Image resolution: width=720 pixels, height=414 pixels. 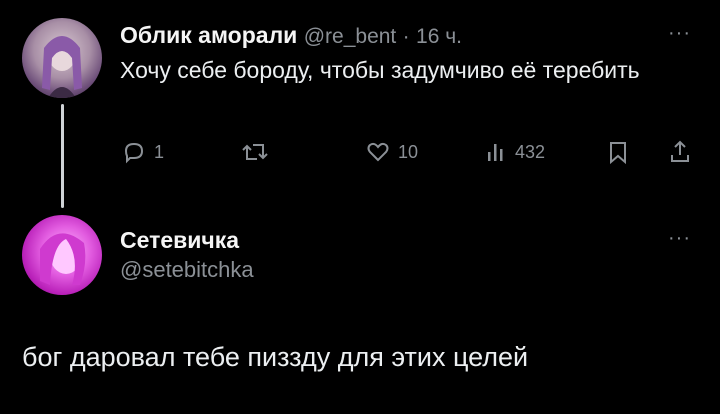 I want to click on like-icon, so click(x=378, y=152).